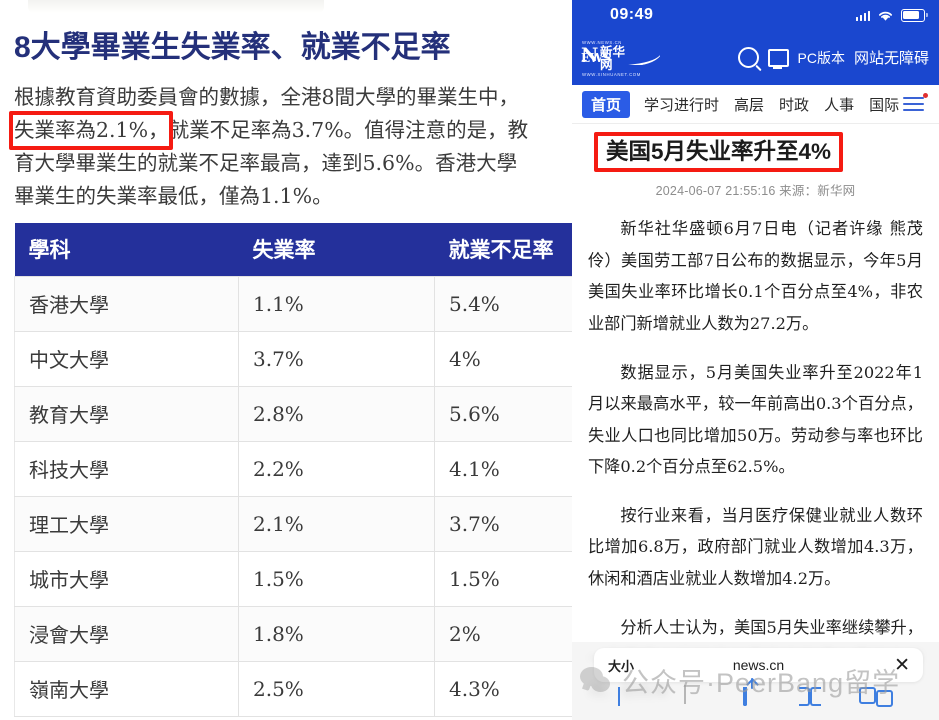 The height and width of the screenshot is (720, 939). Describe the element at coordinates (925, 95) in the screenshot. I see `menu-badge-dot` at that location.